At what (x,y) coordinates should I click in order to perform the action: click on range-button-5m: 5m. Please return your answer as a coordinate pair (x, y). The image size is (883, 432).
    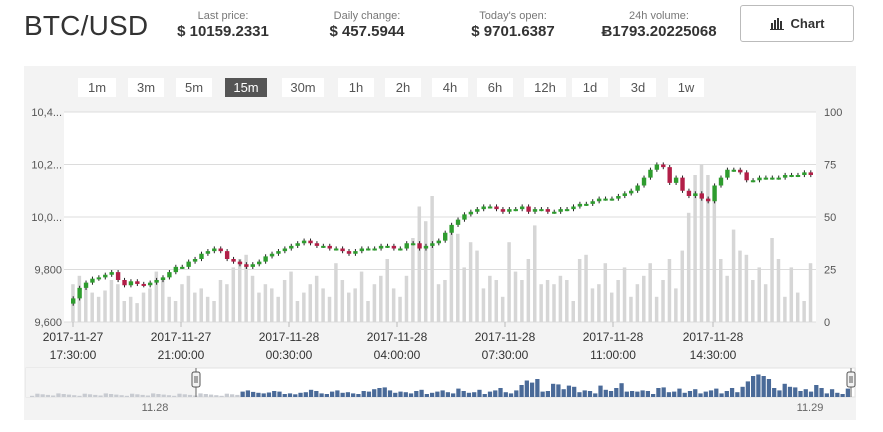
    Looking at the image, I should click on (194, 87).